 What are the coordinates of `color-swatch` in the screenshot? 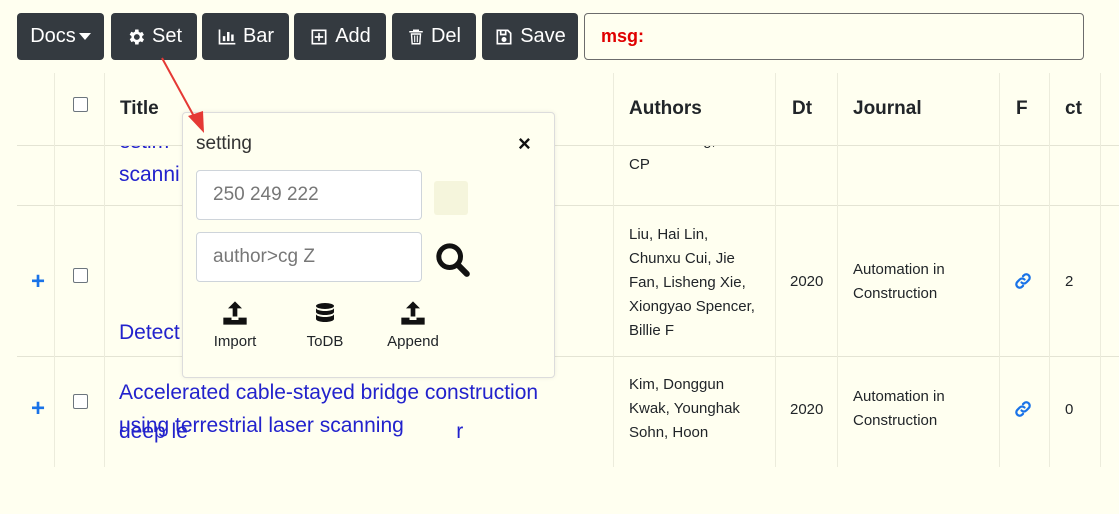 It's located at (451, 198).